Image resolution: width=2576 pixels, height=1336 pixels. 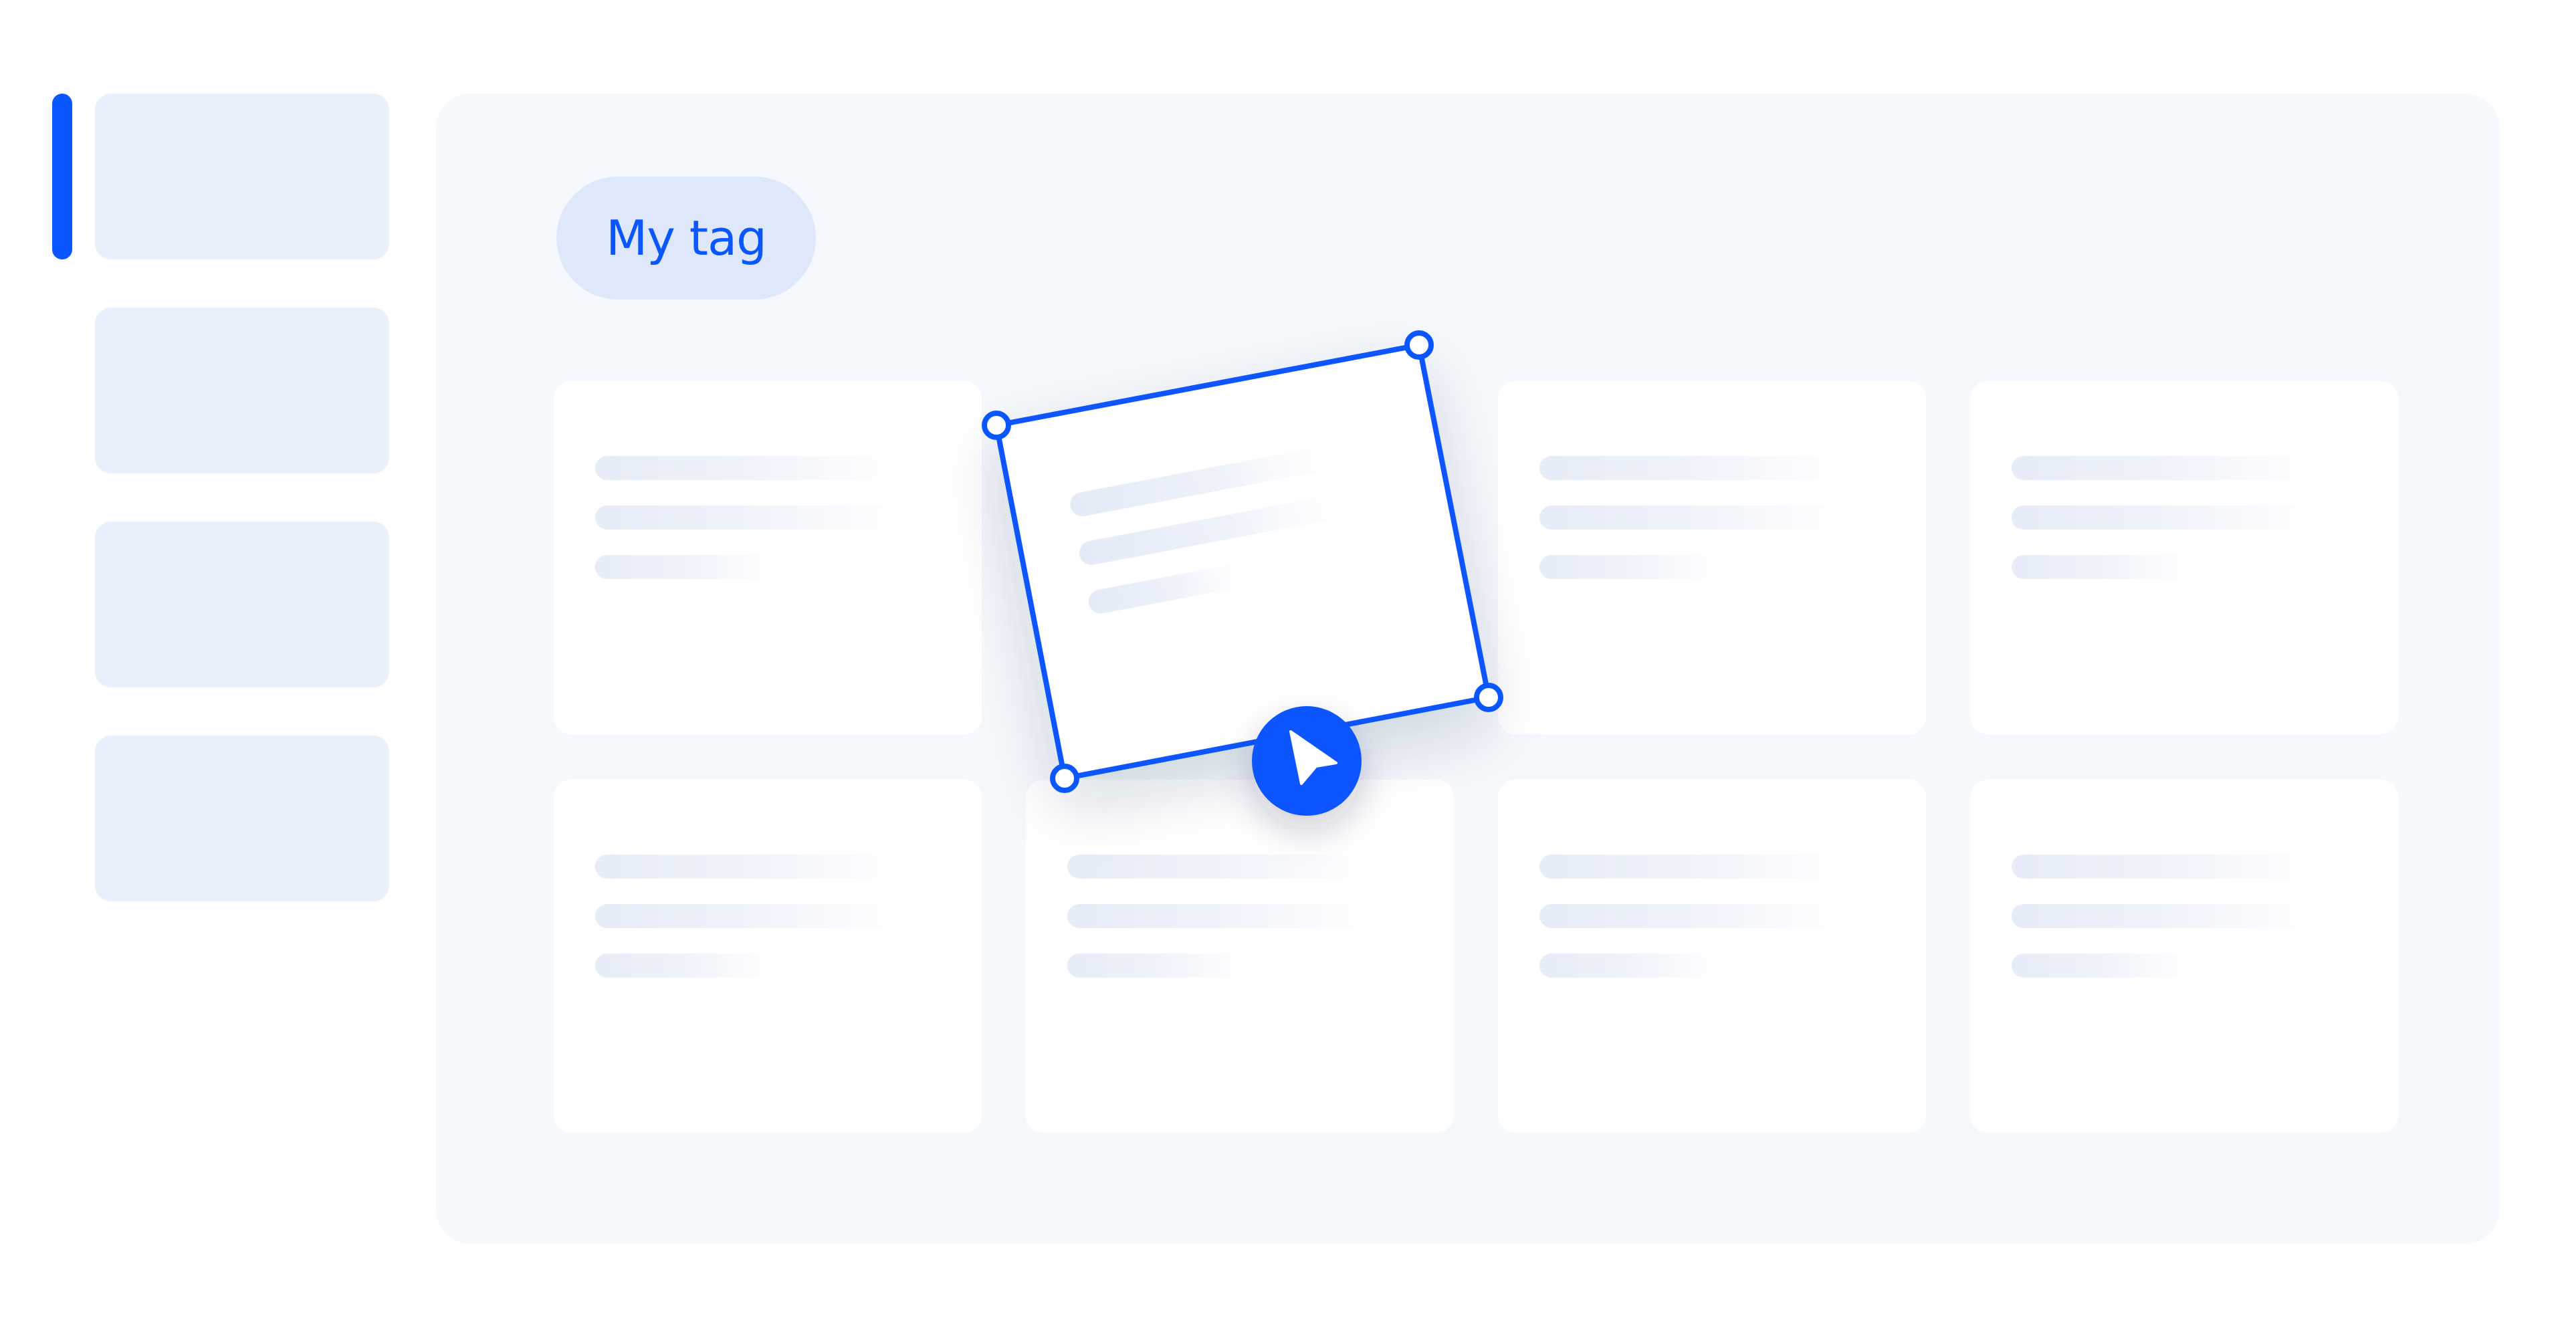 I want to click on cursor-button, so click(x=1307, y=761).